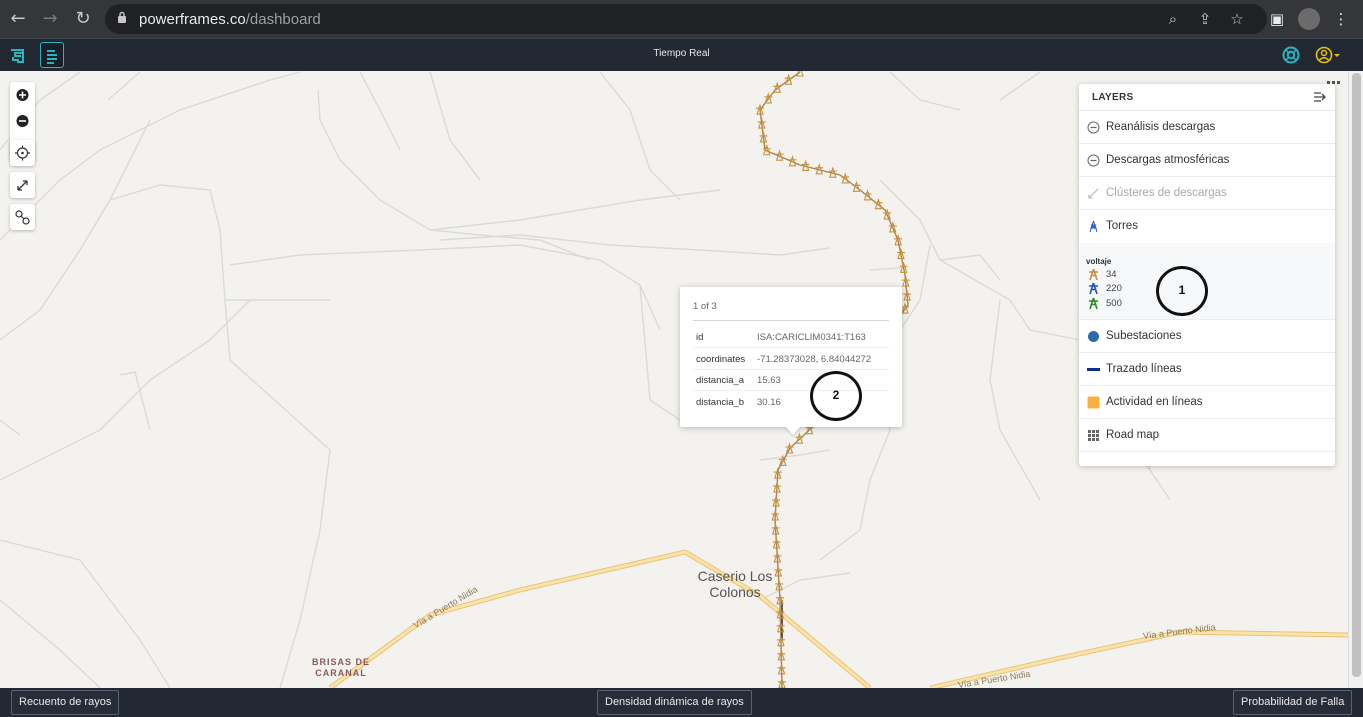 This screenshot has width=1363, height=717. Describe the element at coordinates (1207, 402) in the screenshot. I see `layer-actividad-en-lineas: Actividad en líneas` at that location.